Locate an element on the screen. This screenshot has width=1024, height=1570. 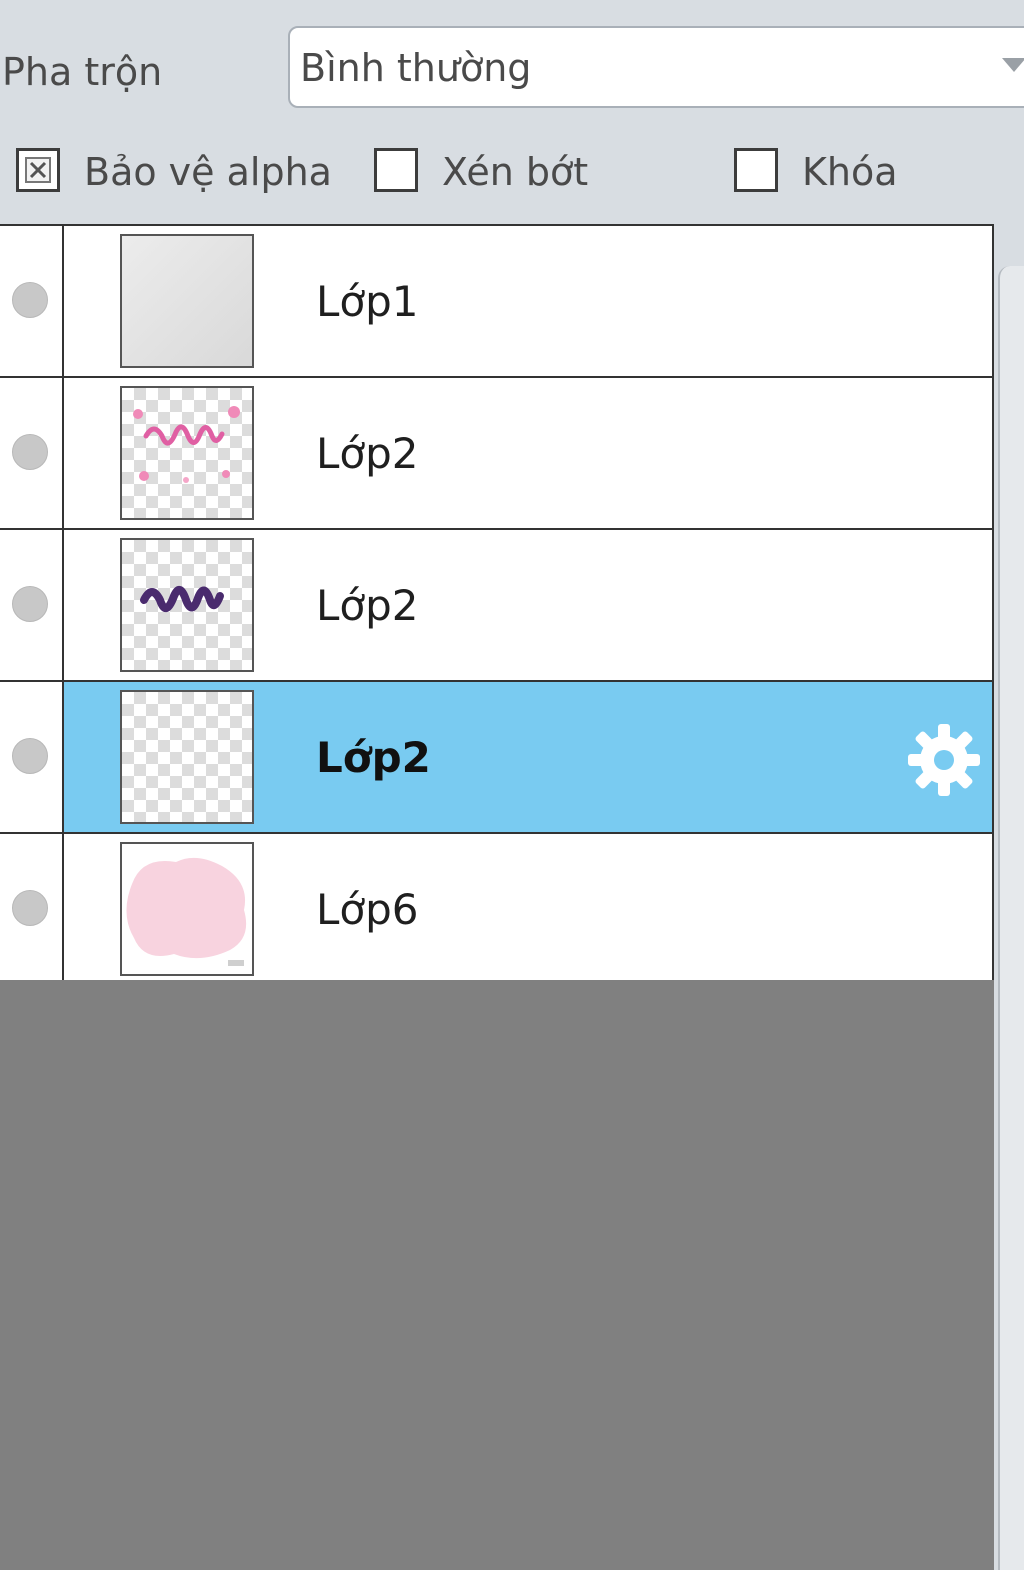
alpha-protect-label: Bảo vệ alpha is located at coordinates (208, 172).